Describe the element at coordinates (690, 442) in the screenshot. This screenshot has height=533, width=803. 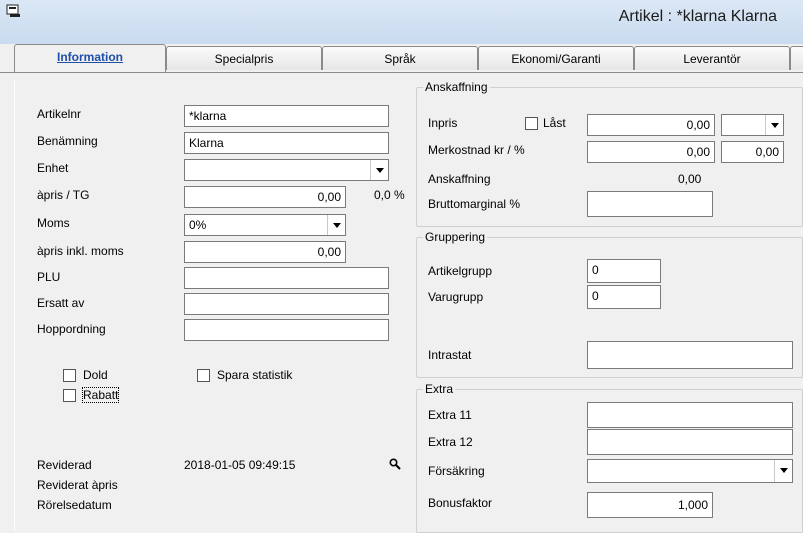
I see `extra12-field` at that location.